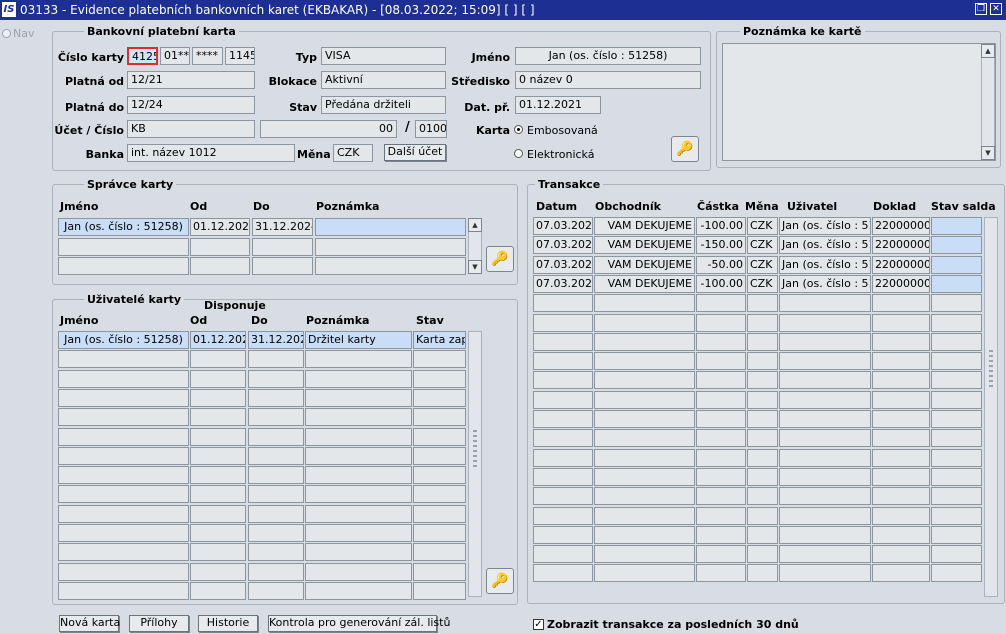  I want to click on attachments-button: Přílohy, so click(159, 623).